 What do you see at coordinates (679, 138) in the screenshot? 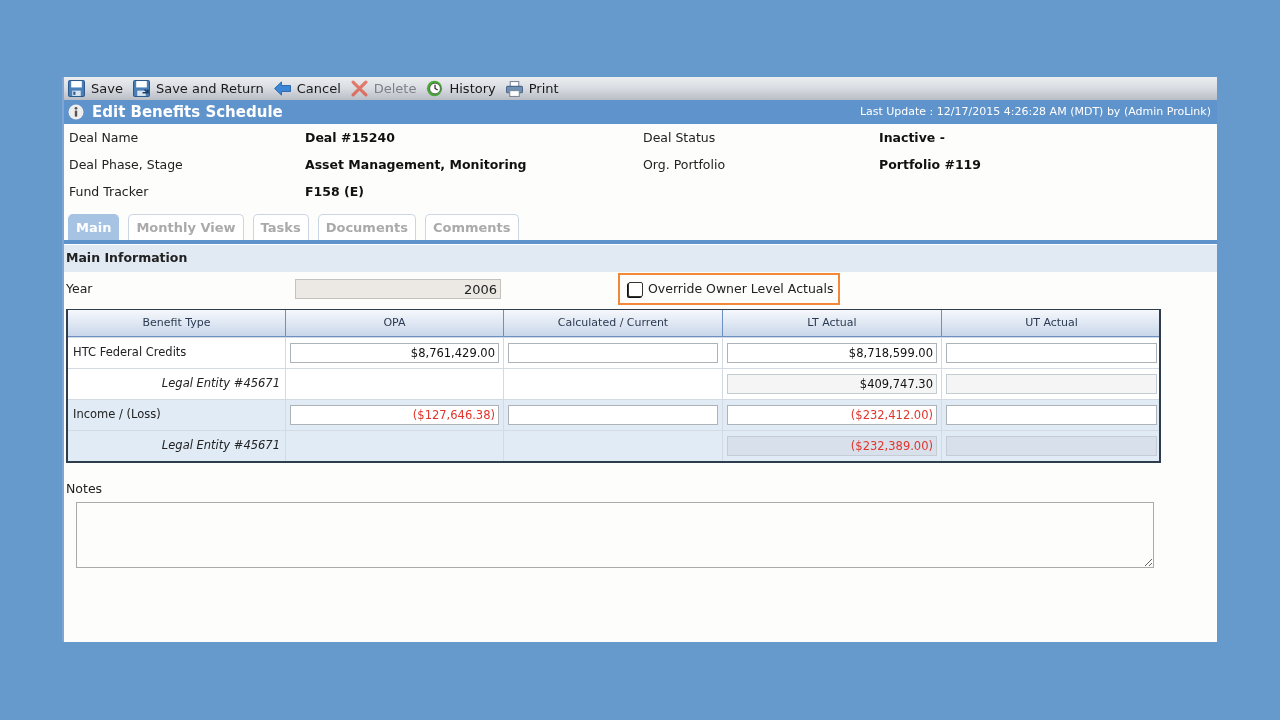
I see `detail-label: Deal Status` at bounding box center [679, 138].